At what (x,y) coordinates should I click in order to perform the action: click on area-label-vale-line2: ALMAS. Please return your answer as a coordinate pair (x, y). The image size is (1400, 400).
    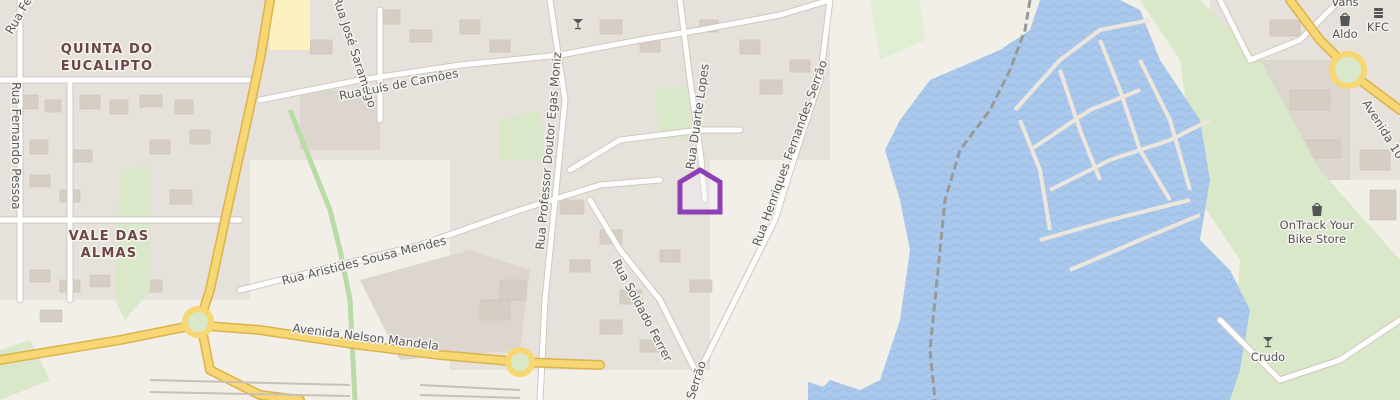
    Looking at the image, I should click on (109, 253).